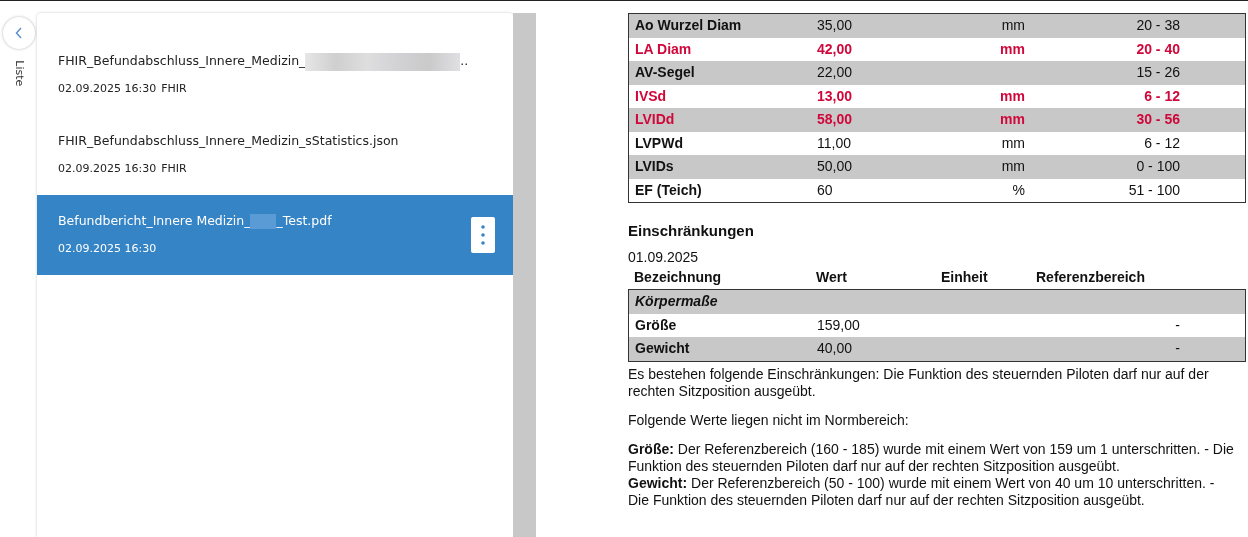 The height and width of the screenshot is (537, 1248). Describe the element at coordinates (195, 222) in the screenshot. I see `file-name: Befundbericht_Innere Medizin_ _Test.pdf` at that location.